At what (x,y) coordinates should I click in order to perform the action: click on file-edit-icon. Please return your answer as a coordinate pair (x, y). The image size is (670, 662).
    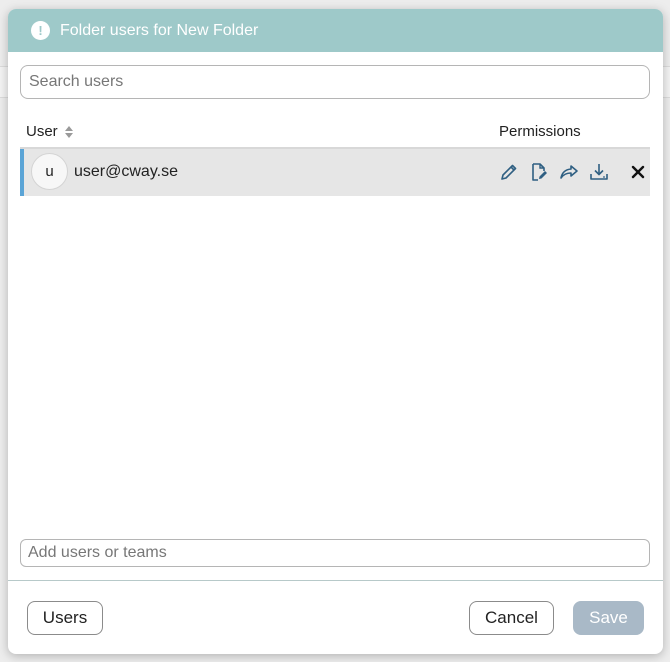
    Looking at the image, I should click on (539, 172).